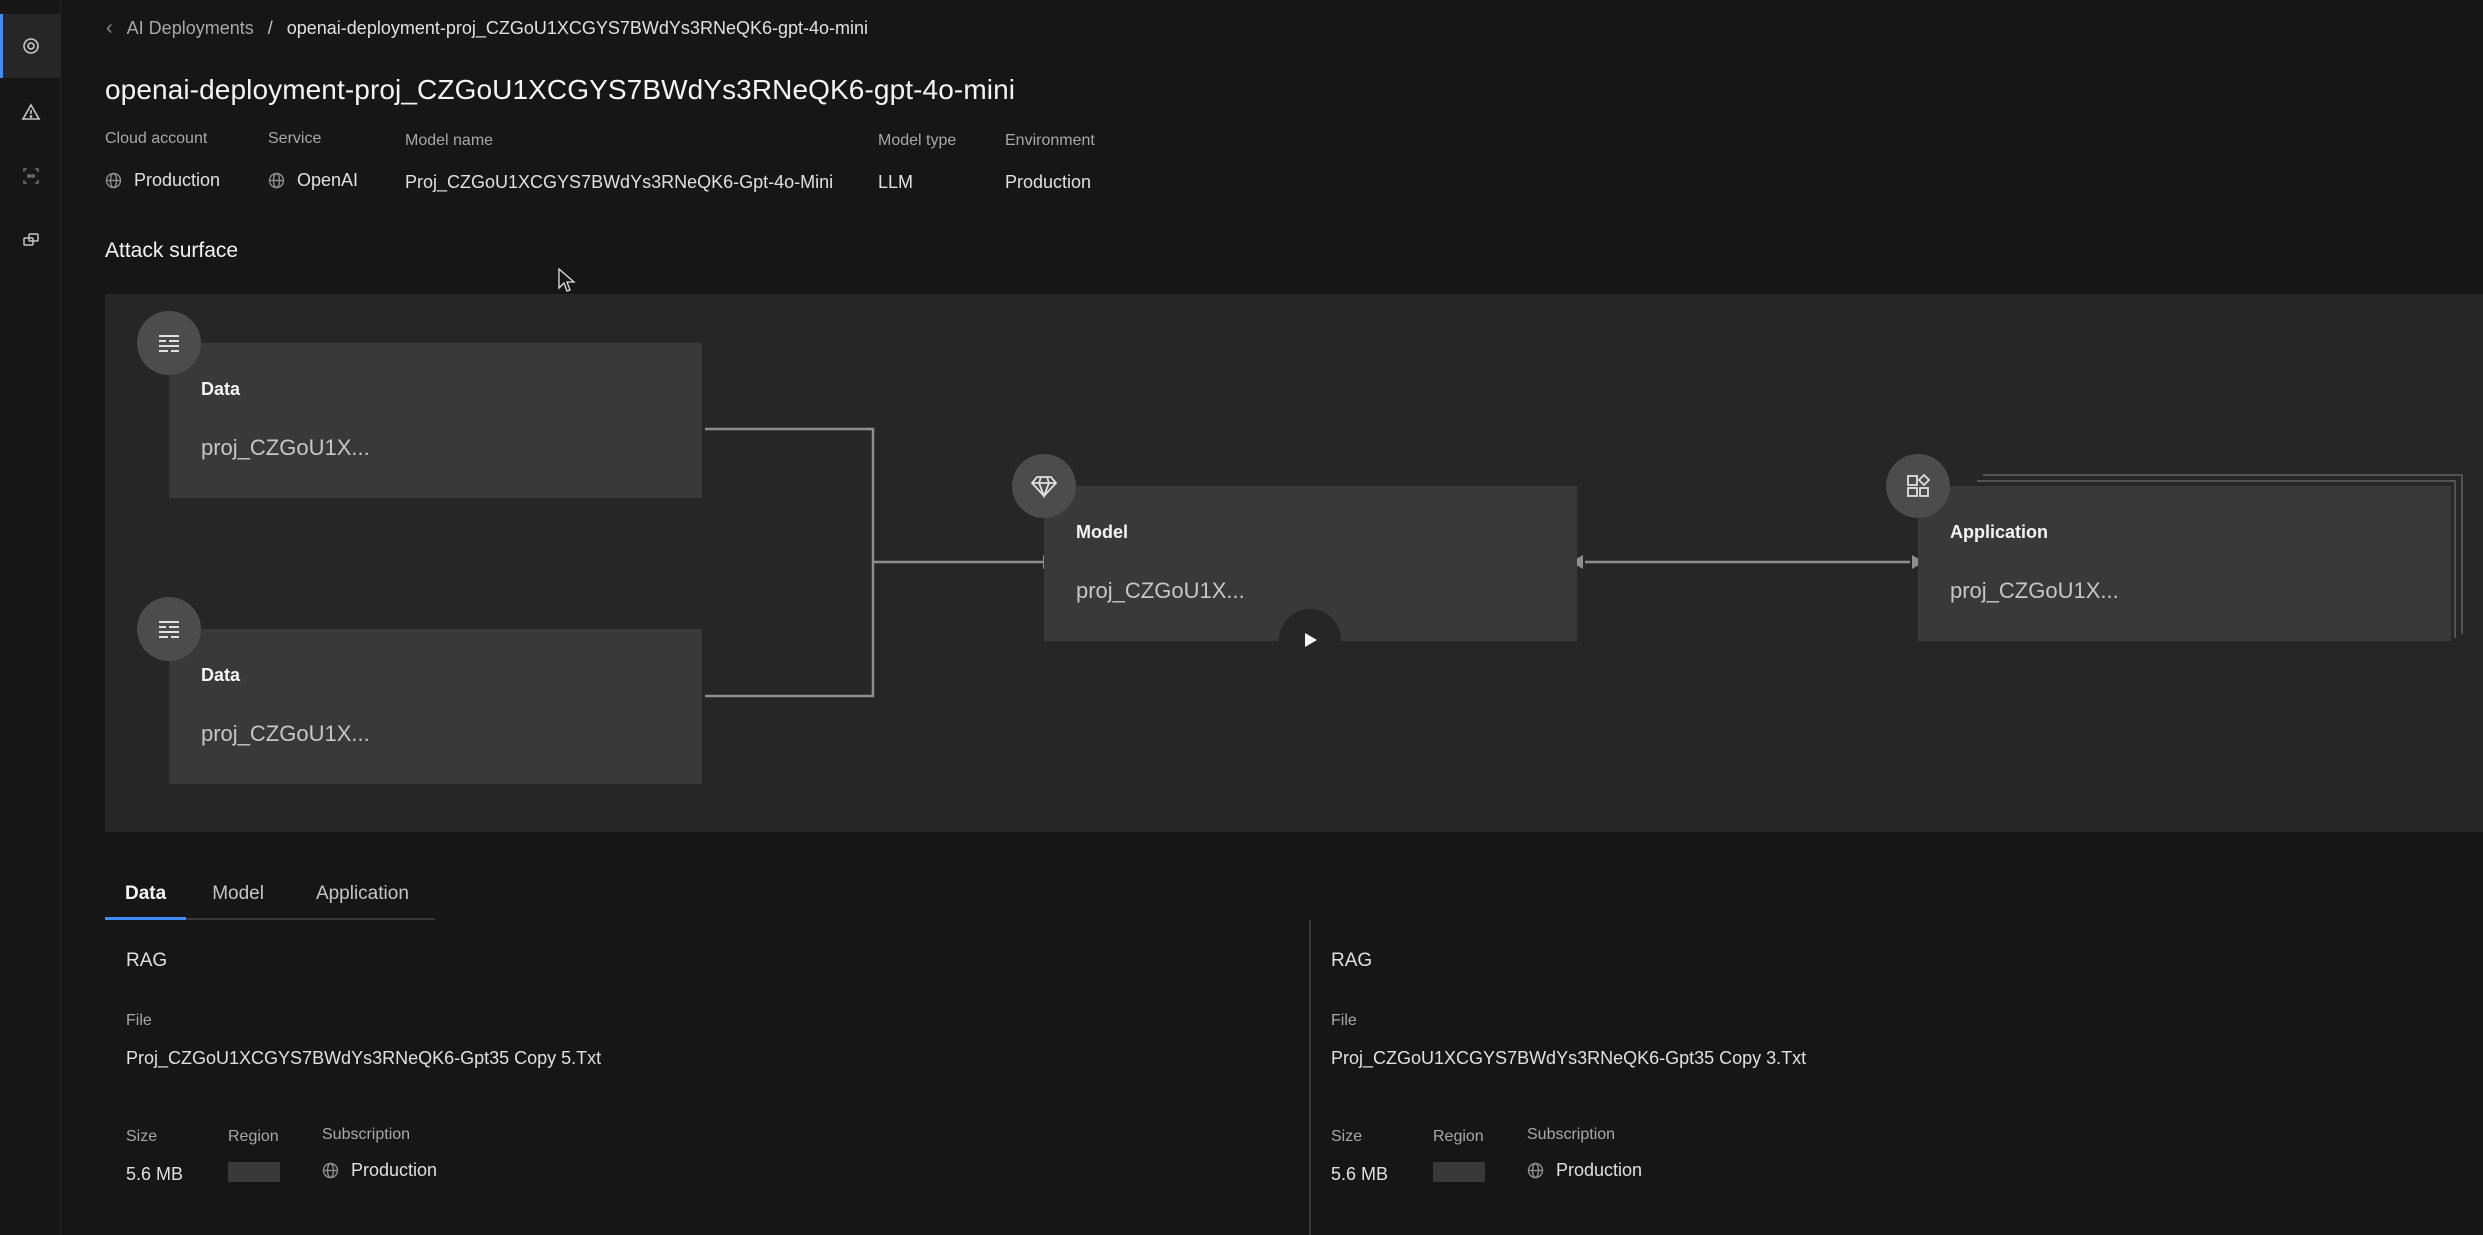  Describe the element at coordinates (1050, 161) in the screenshot. I see `meta-environment: Environment Production` at that location.